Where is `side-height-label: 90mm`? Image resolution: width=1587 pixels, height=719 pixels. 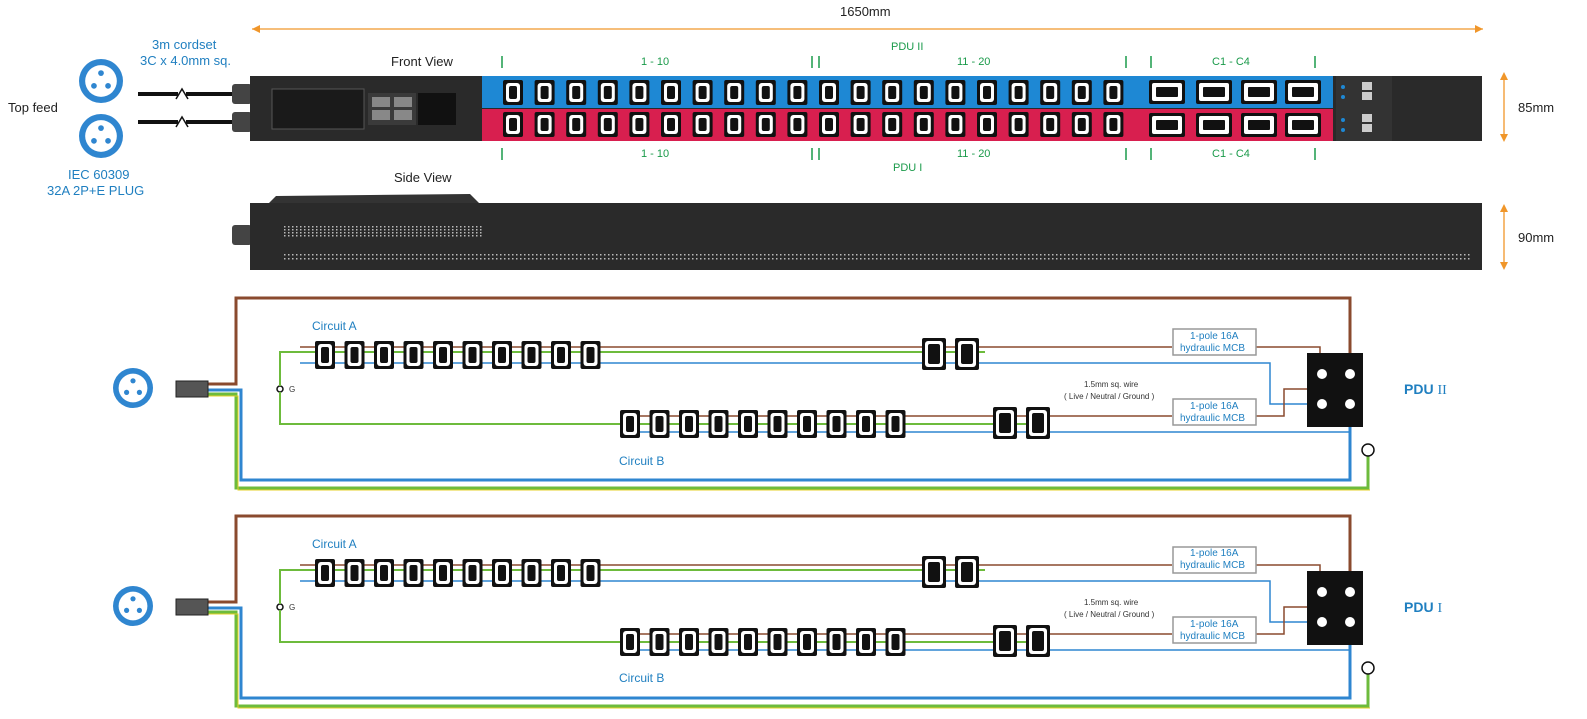
side-height-label: 90mm is located at coordinates (1536, 237).